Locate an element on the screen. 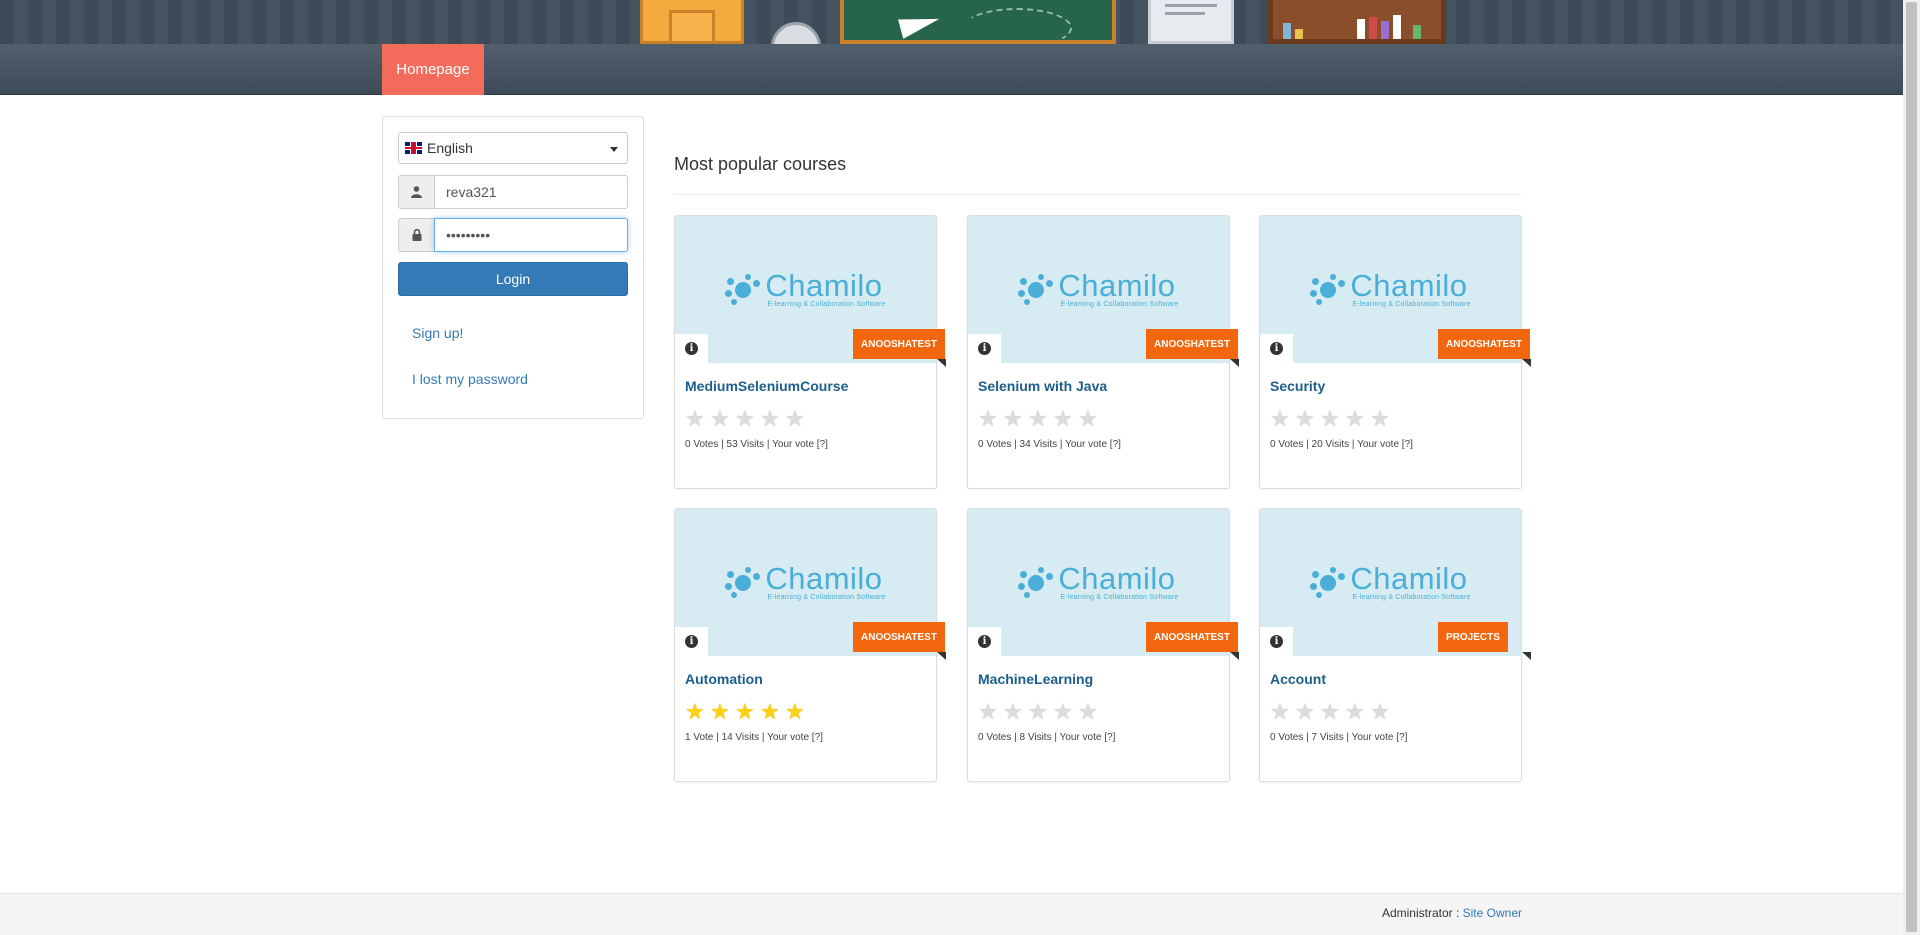 The height and width of the screenshot is (935, 1920). signup-link: Sign up! is located at coordinates (437, 333).